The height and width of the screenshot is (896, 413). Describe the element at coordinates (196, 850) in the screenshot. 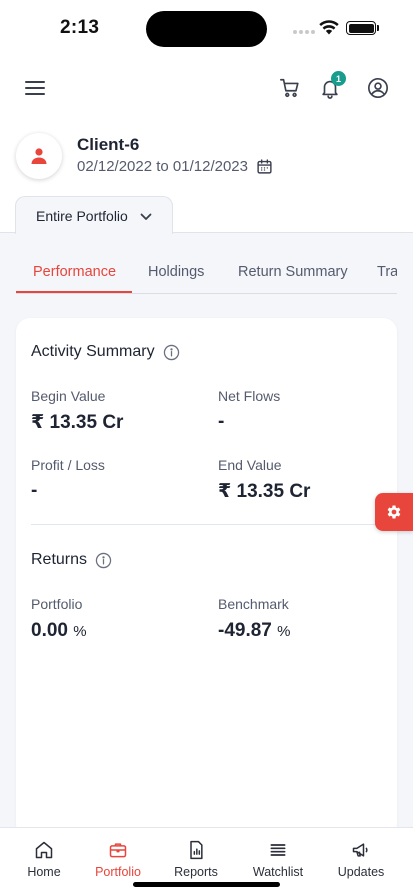

I see `report-icon` at that location.